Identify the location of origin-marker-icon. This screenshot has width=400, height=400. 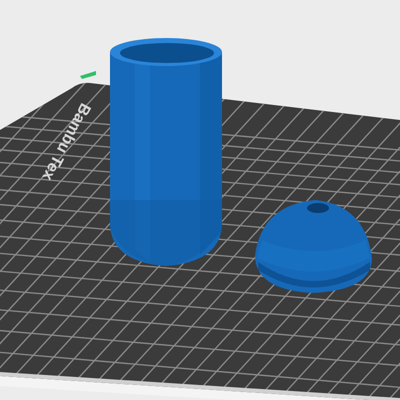
(88, 75).